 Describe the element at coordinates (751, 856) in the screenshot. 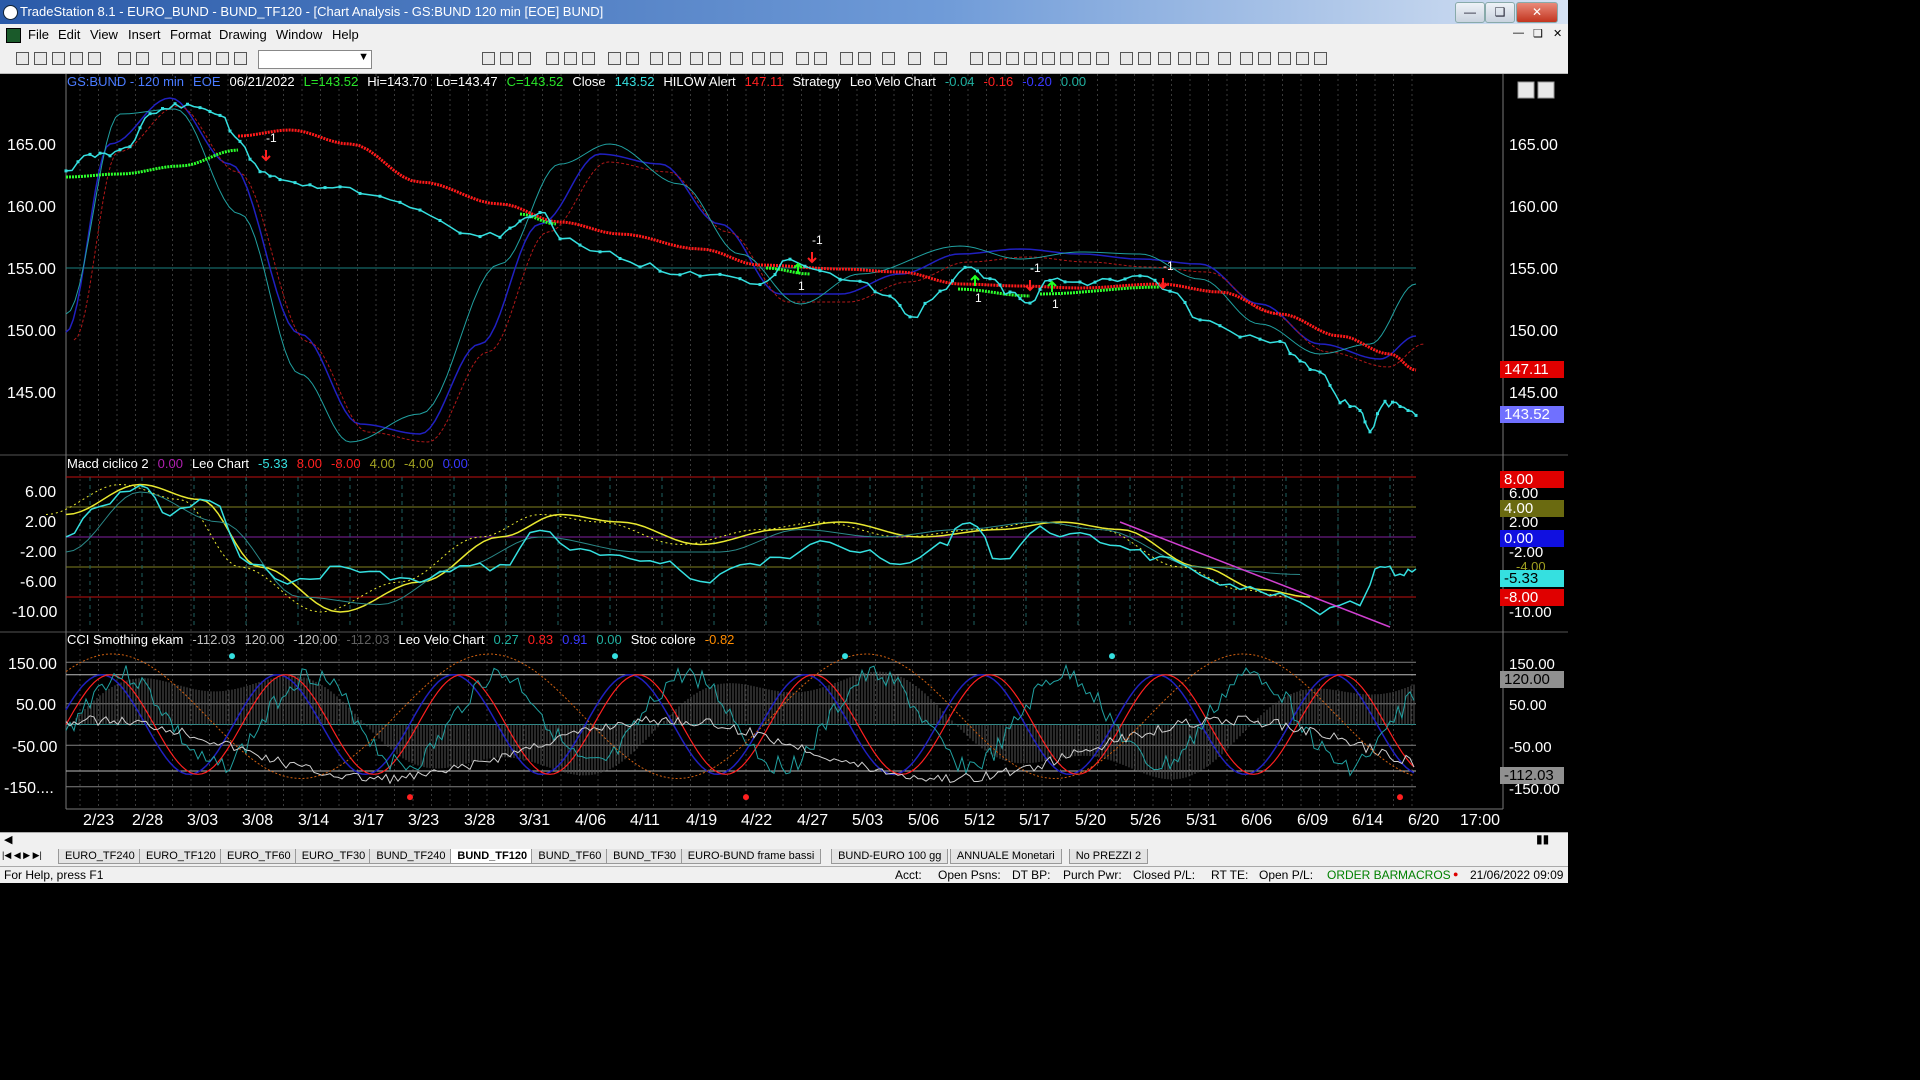

I see `tab-euro-bund-frame-bassi: EURO-BUND frame bassi` at that location.